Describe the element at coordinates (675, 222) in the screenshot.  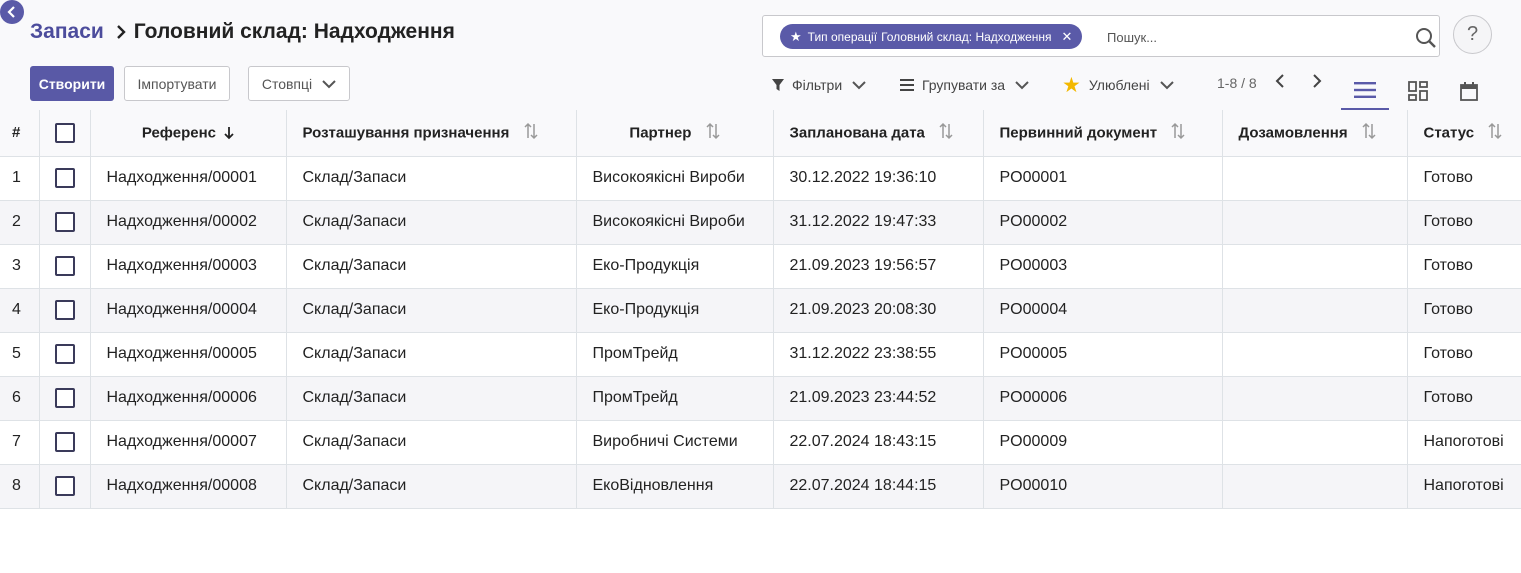
I see `cell-partner: Високоякісні Вироби` at that location.